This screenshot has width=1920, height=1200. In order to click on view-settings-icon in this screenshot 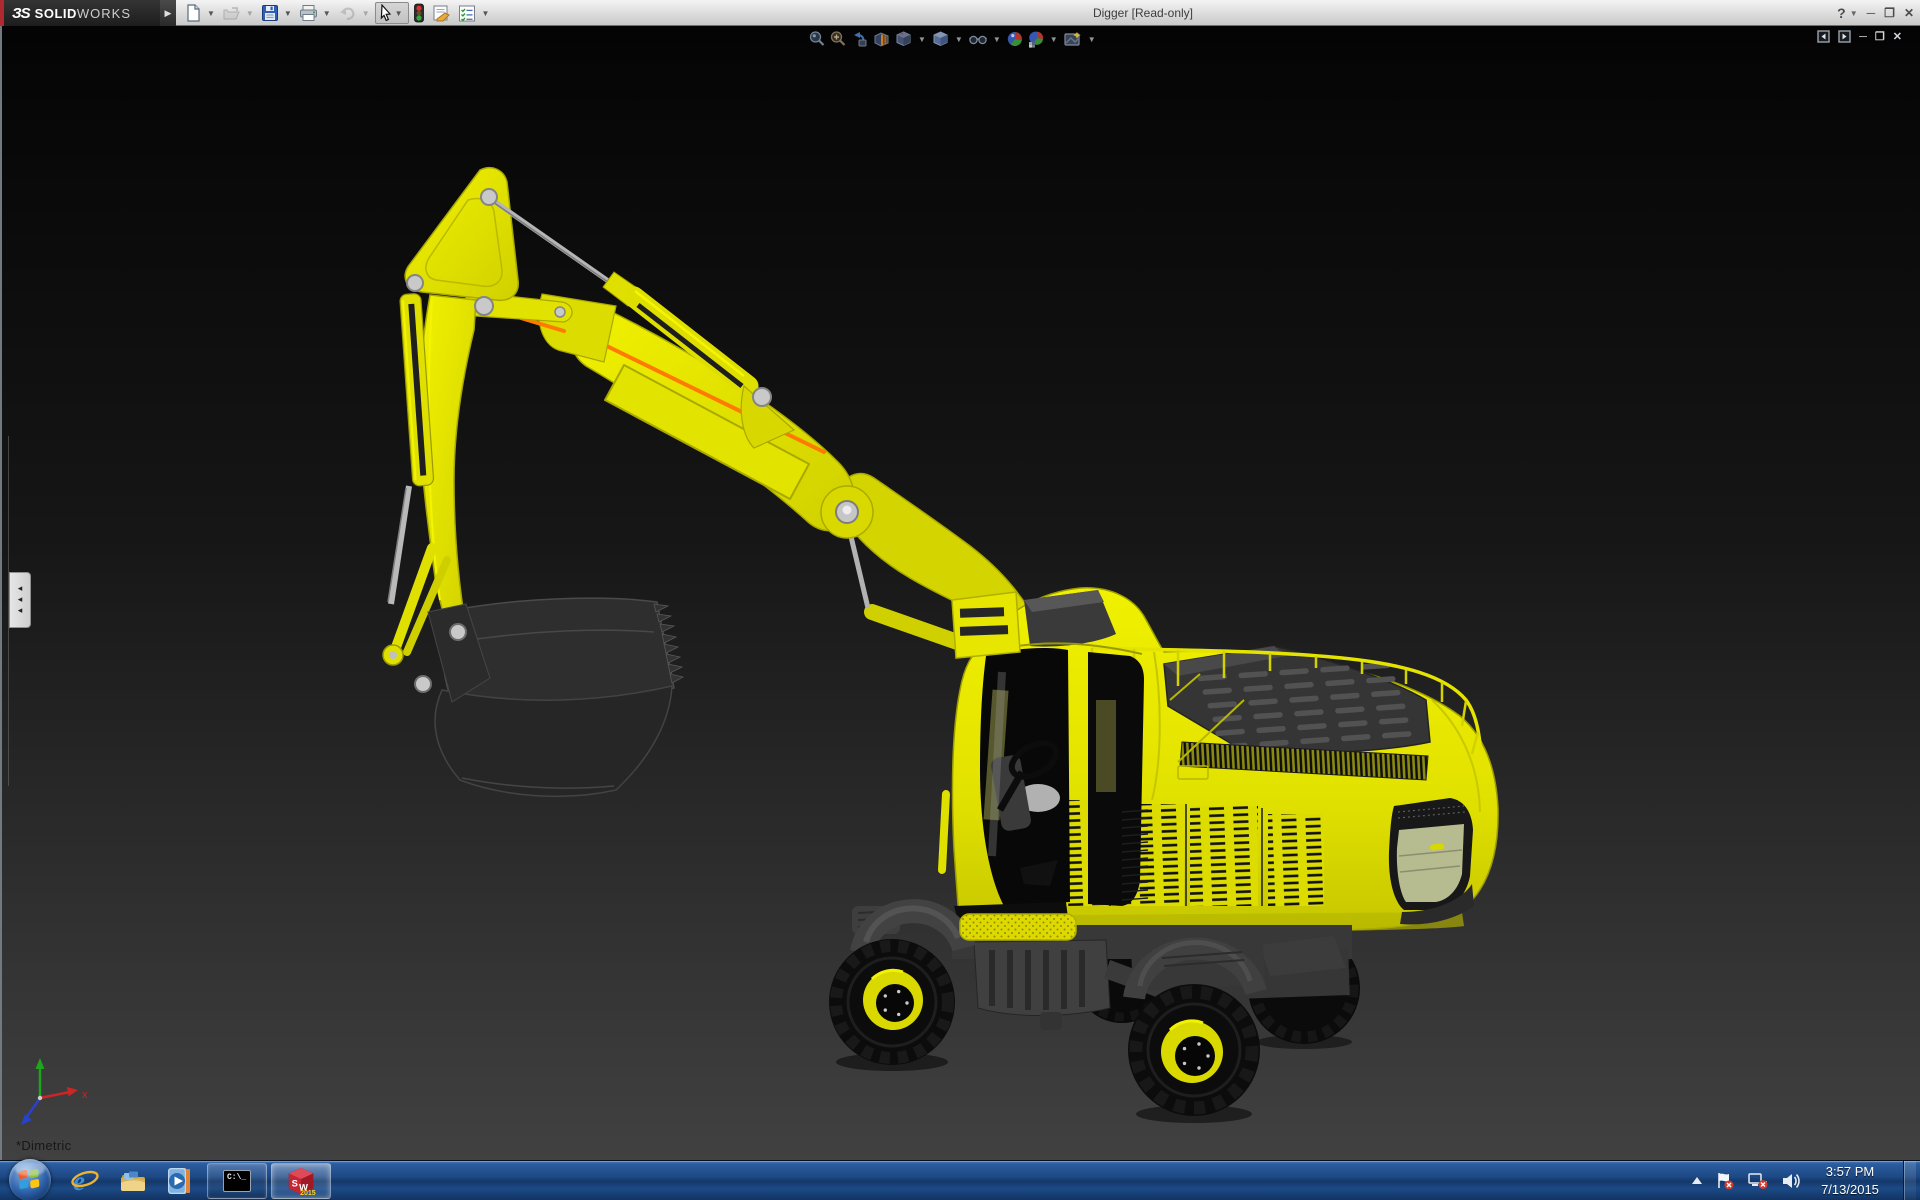, I will do `click(1072, 39)`.